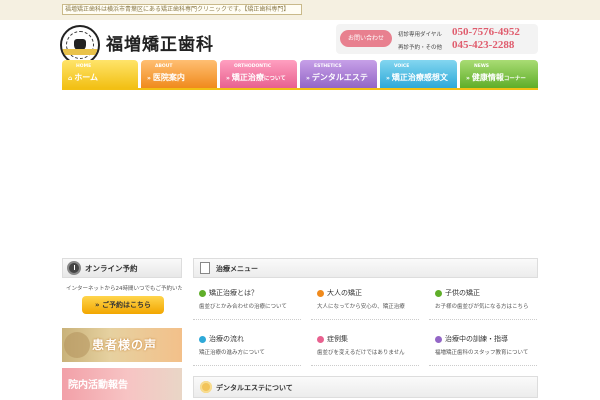 This screenshot has width=600, height=400. I want to click on activity-report-banner-label: 院内活動報告, so click(98, 385).